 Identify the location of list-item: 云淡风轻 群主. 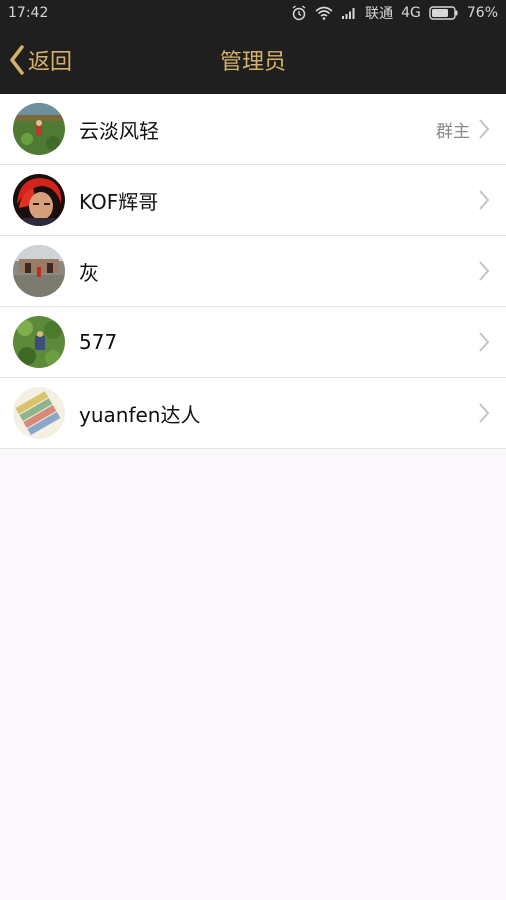
(253, 129).